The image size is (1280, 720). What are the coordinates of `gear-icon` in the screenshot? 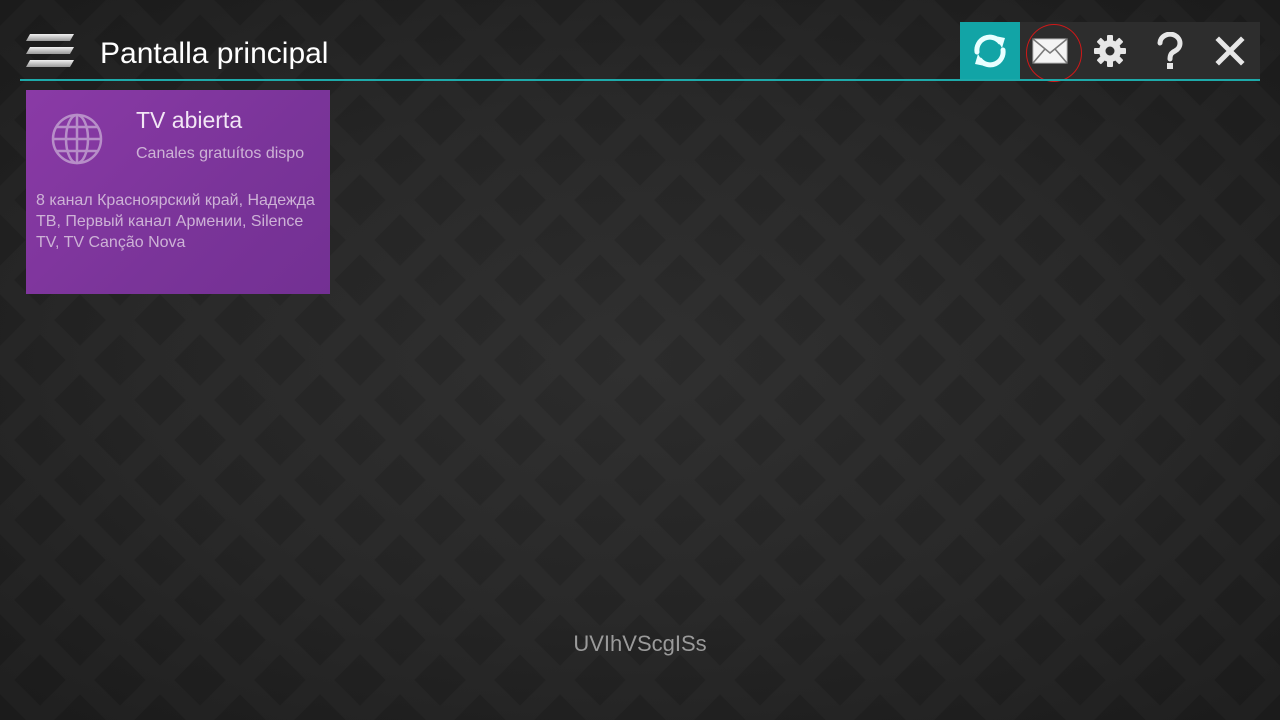 It's located at (1110, 51).